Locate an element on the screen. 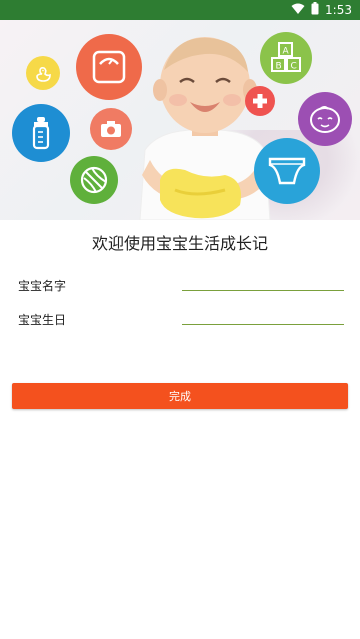 The width and height of the screenshot is (360, 639). medical-cross-icon is located at coordinates (260, 101).